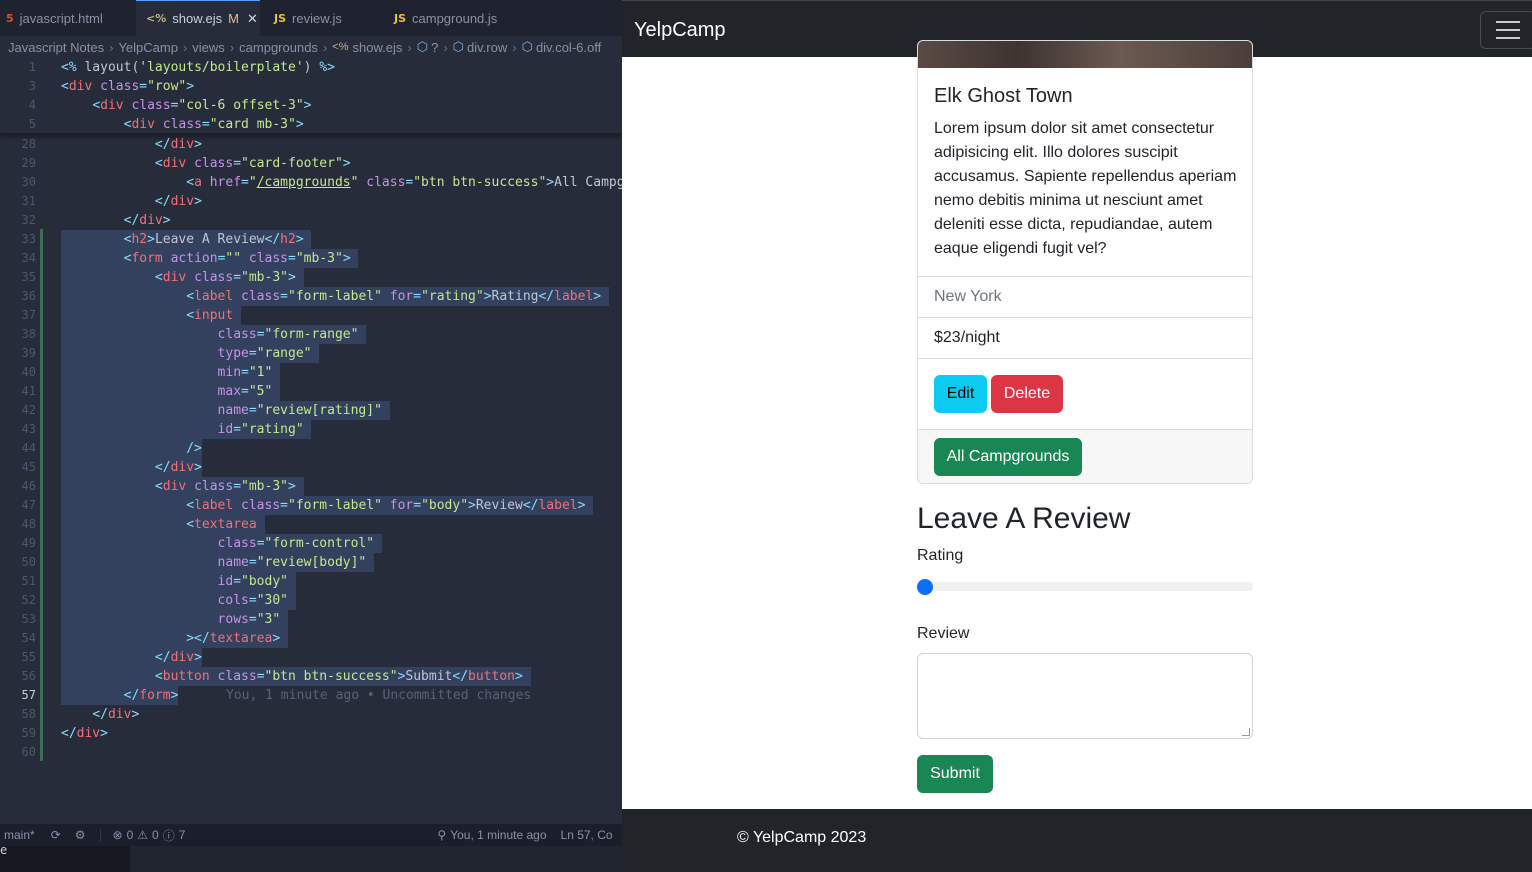 This screenshot has width=1532, height=872. Describe the element at coordinates (925, 587) in the screenshot. I see `slider-thumb` at that location.